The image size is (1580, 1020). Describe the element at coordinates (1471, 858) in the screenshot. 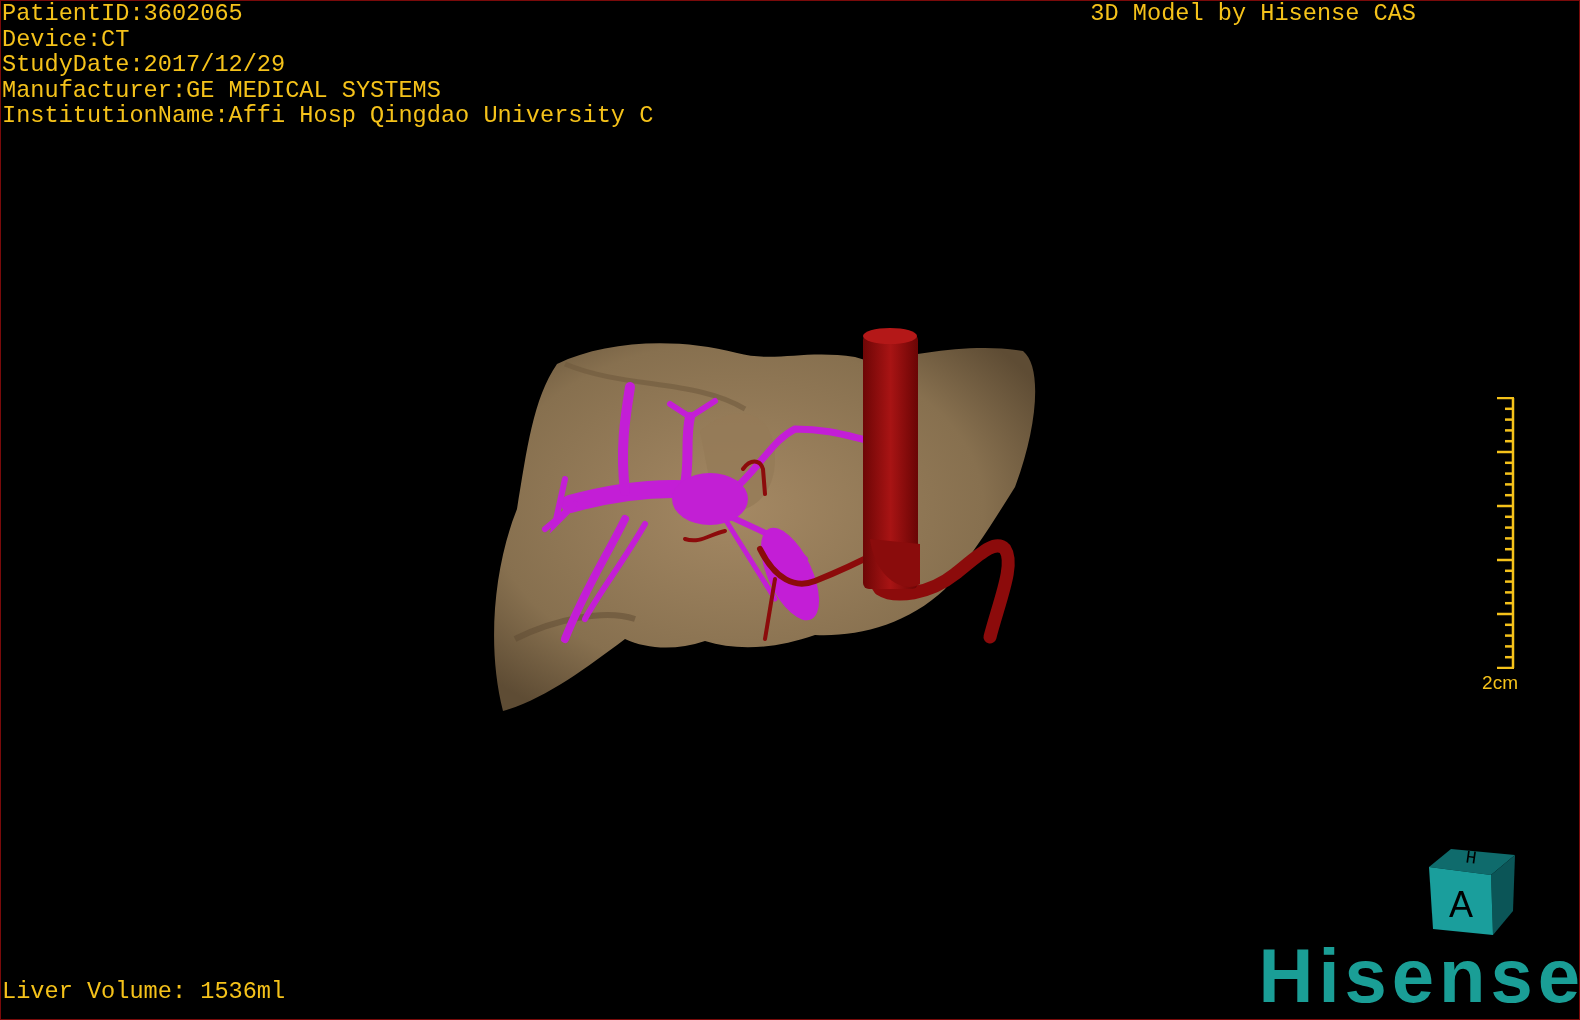

I see `cube-face-label: H` at that location.